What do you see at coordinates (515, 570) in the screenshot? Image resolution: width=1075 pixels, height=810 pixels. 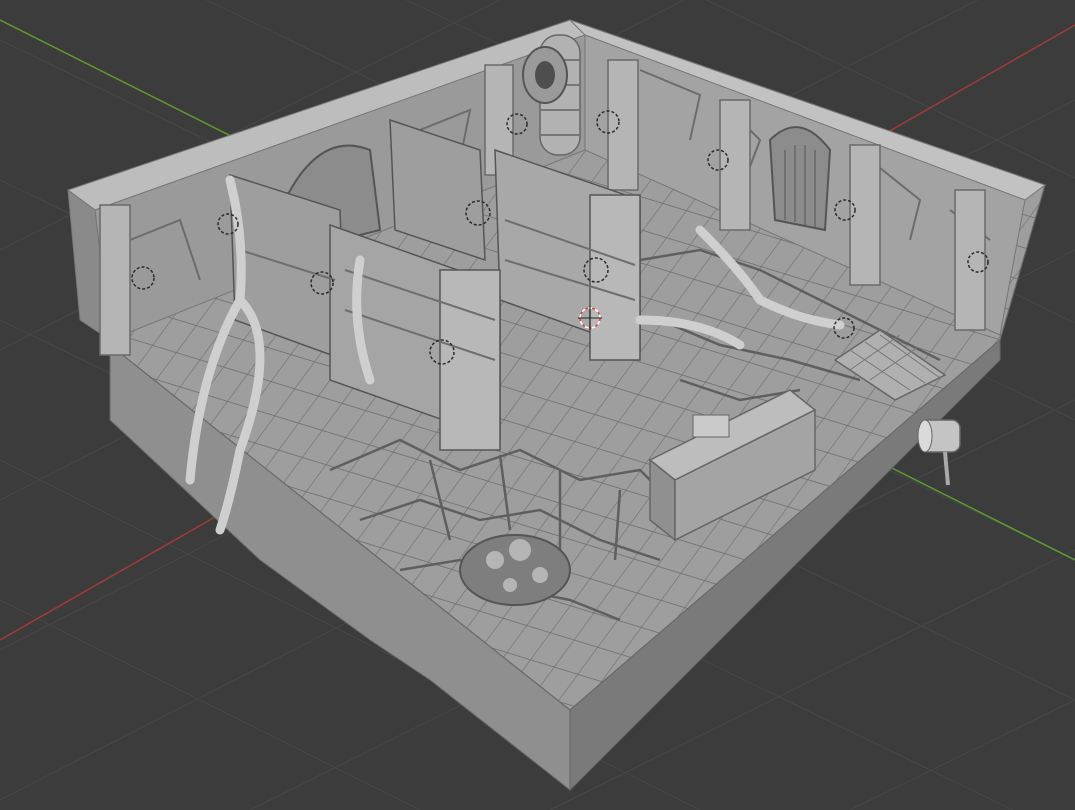 I see `mushroom-patch` at bounding box center [515, 570].